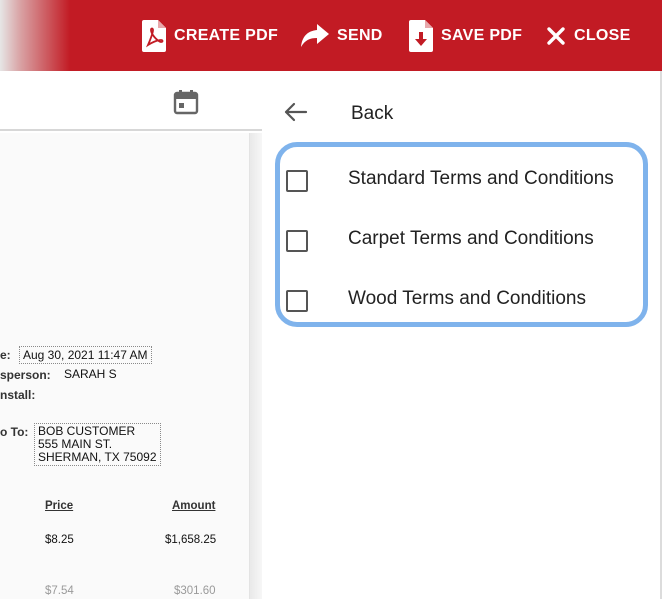 This screenshot has width=662, height=599. Describe the element at coordinates (154, 36) in the screenshot. I see `pdf-file-icon` at that location.